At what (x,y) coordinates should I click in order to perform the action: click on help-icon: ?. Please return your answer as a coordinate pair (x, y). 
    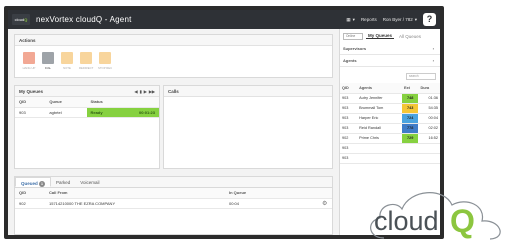
    Looking at the image, I should click on (429, 19).